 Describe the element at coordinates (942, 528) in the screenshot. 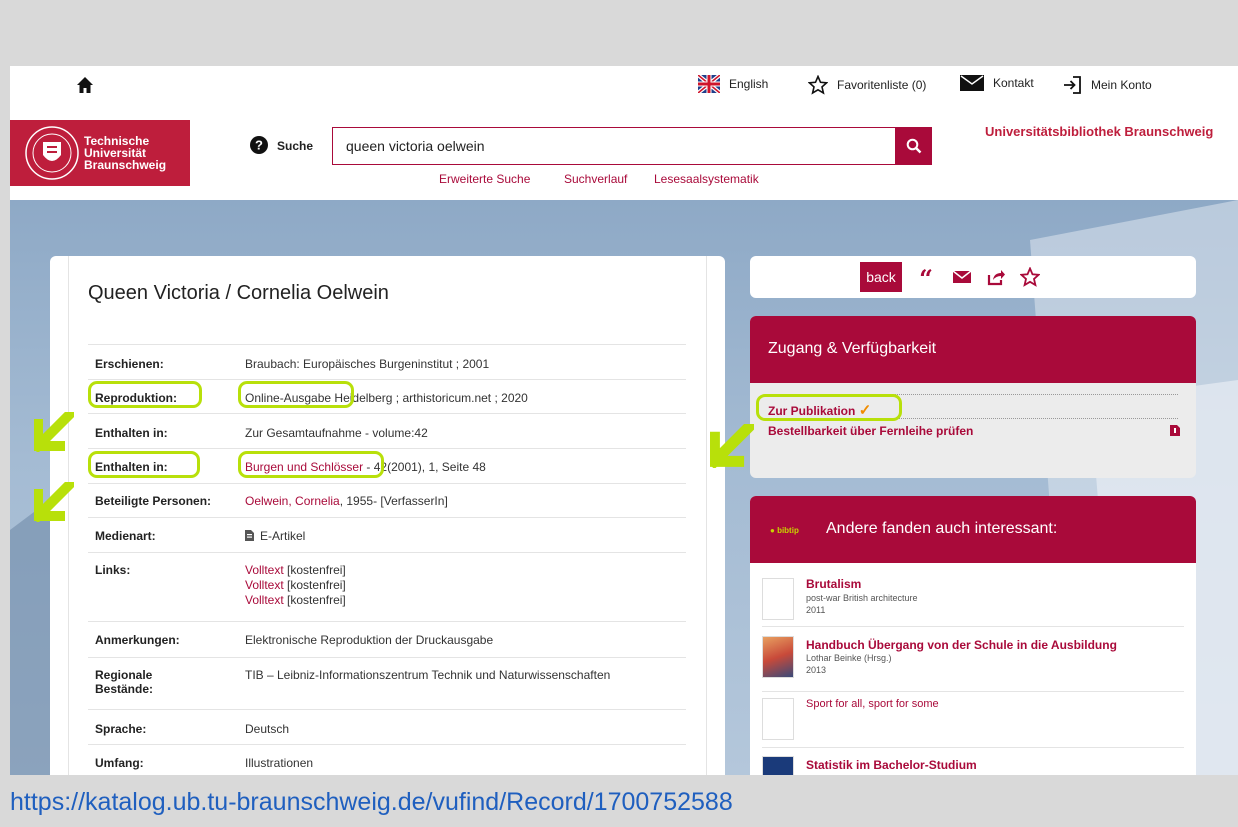

I see `panel-title: Andere fanden auch interessant:` at that location.